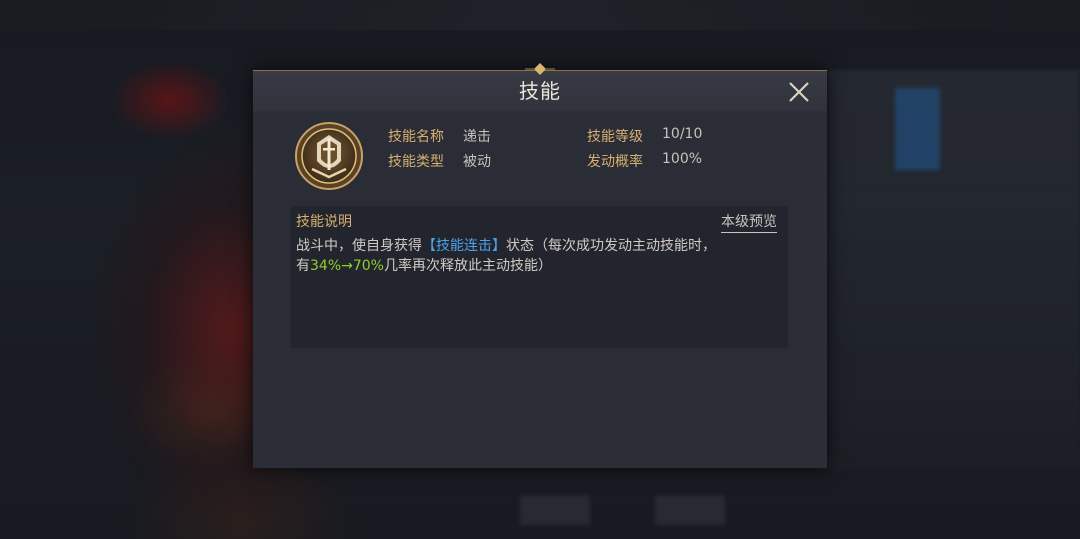  Describe the element at coordinates (615, 137) in the screenshot. I see `skill-level-label: 技能等级` at that location.